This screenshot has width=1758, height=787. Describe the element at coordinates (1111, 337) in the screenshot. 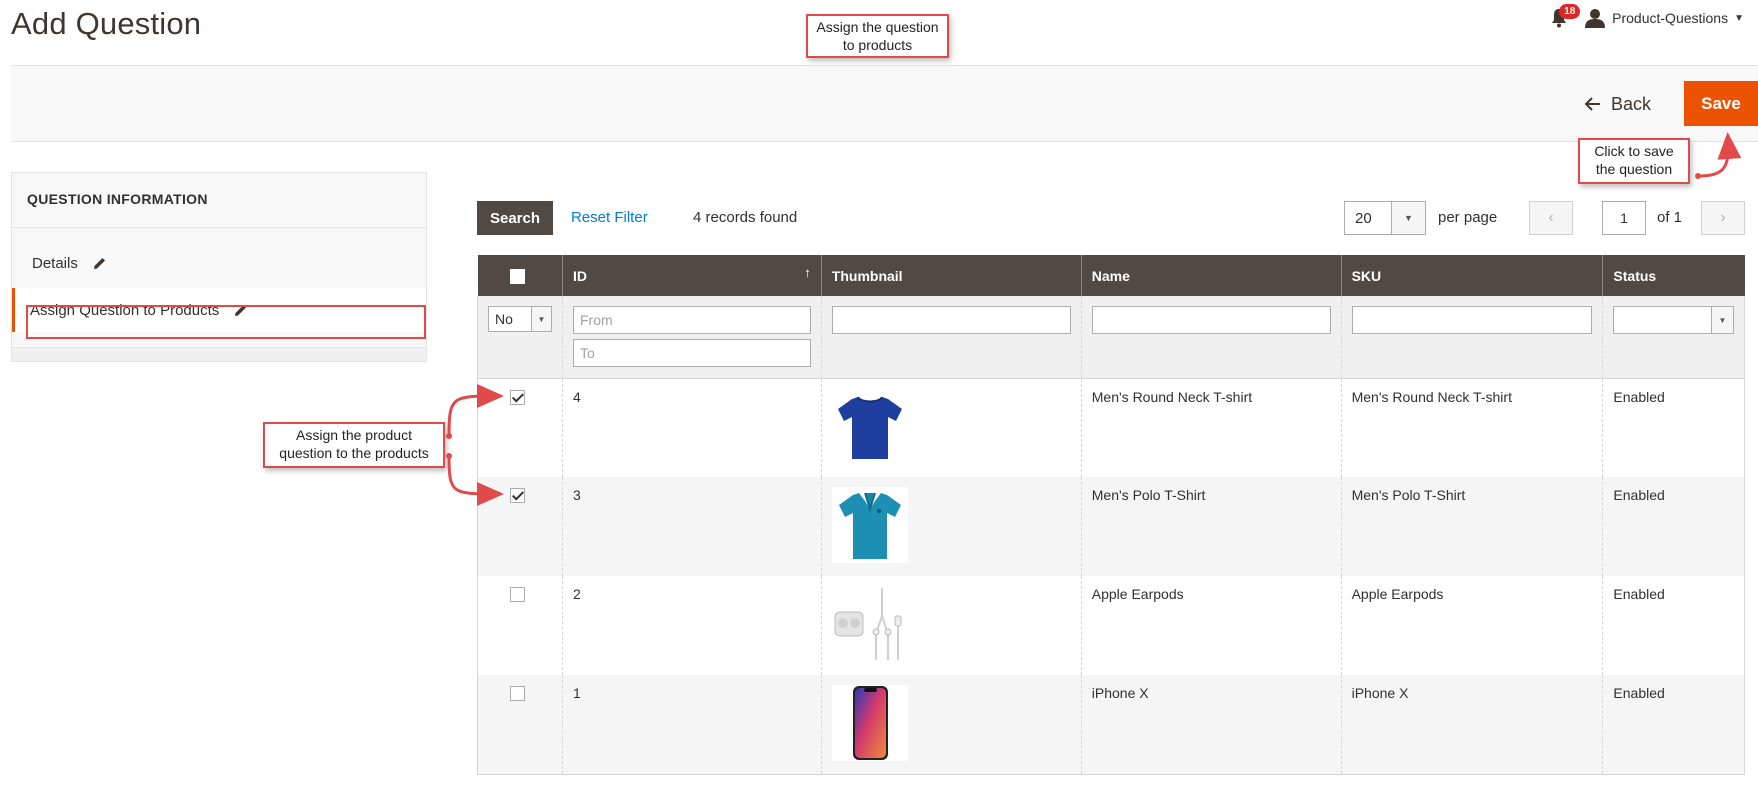

I see `filter-row: No ▼ From To ▼` at that location.